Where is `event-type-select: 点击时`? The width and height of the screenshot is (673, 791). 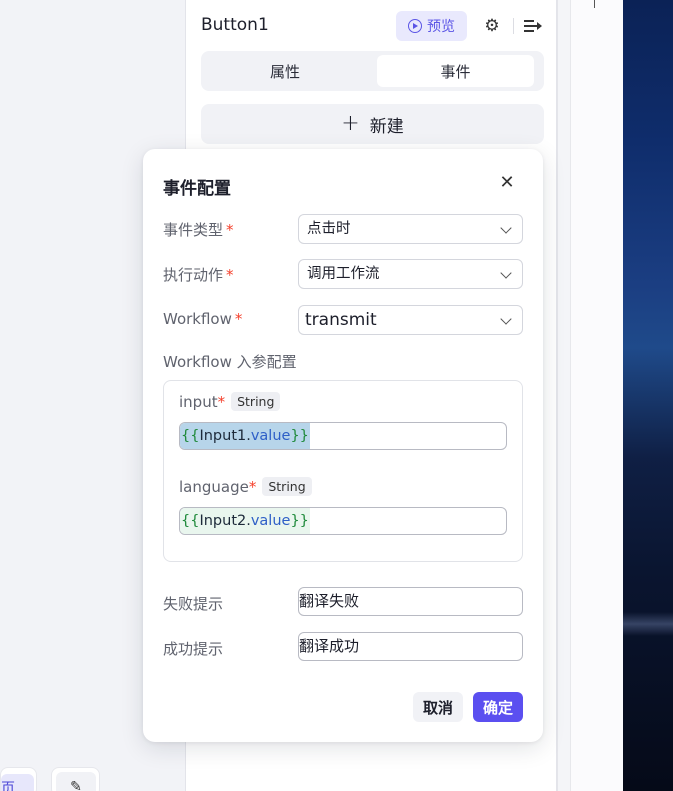
event-type-select: 点击时 is located at coordinates (410, 229).